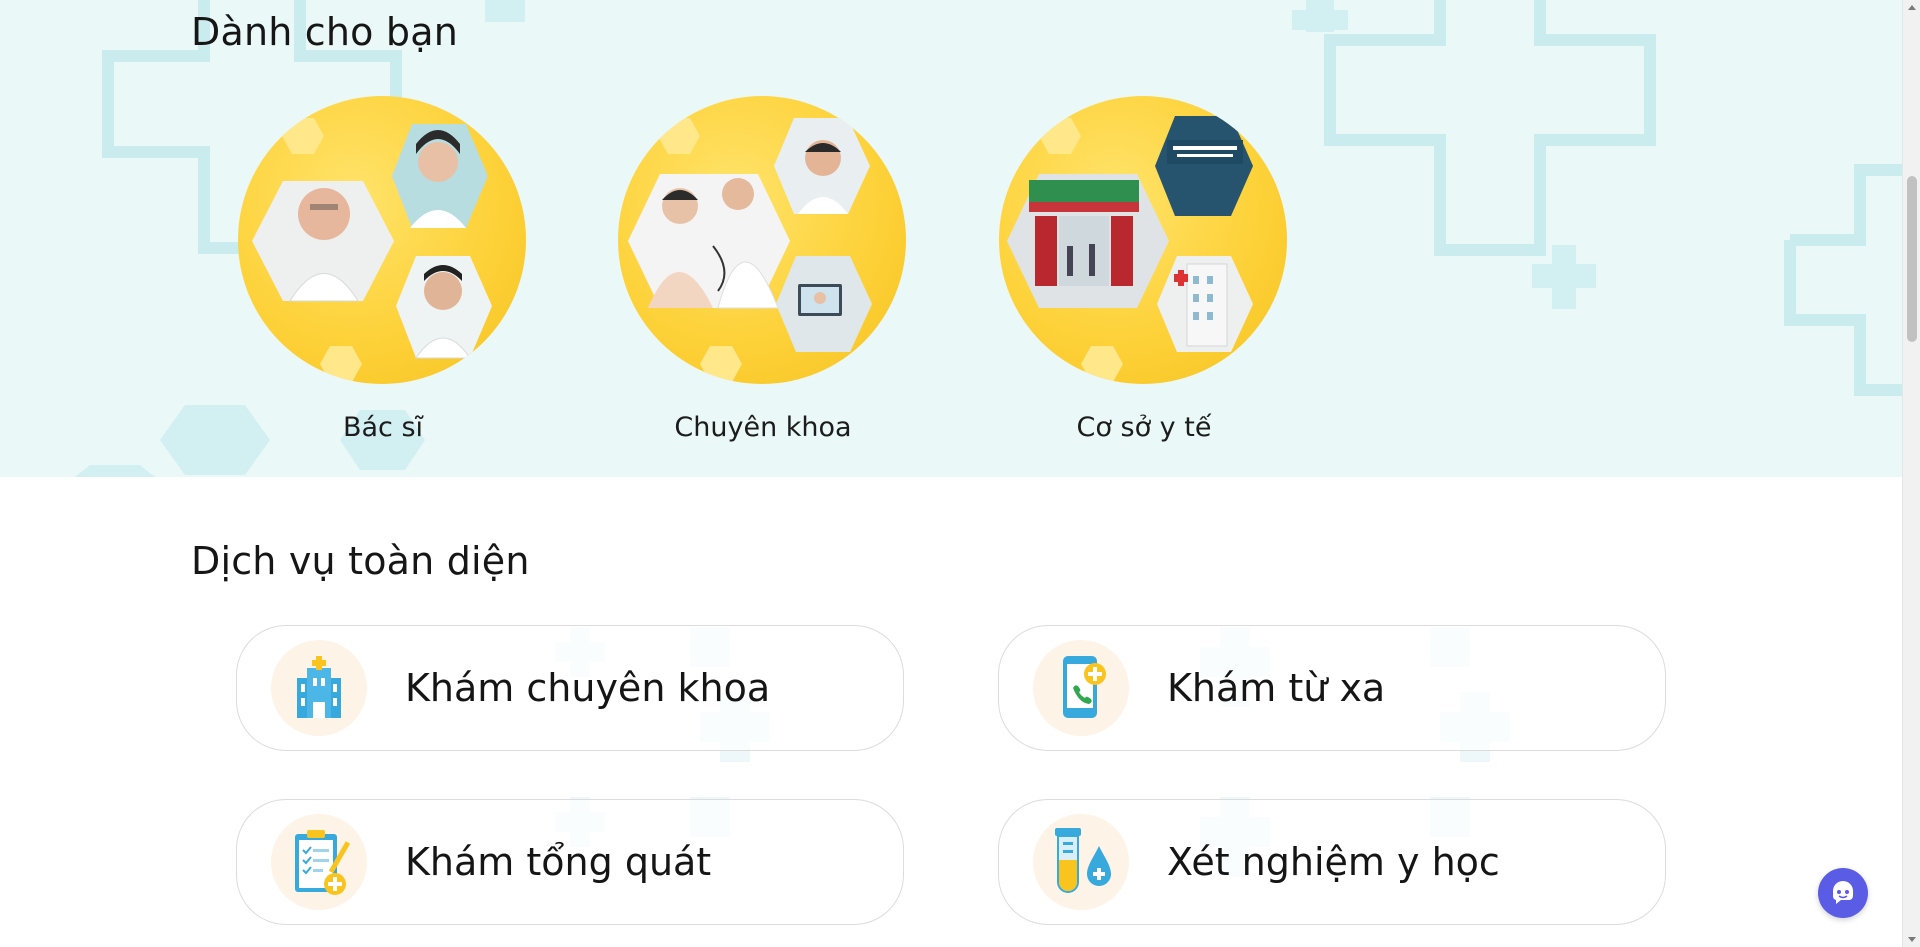 This screenshot has width=1920, height=947. I want to click on chat-bot-button, so click(1843, 893).